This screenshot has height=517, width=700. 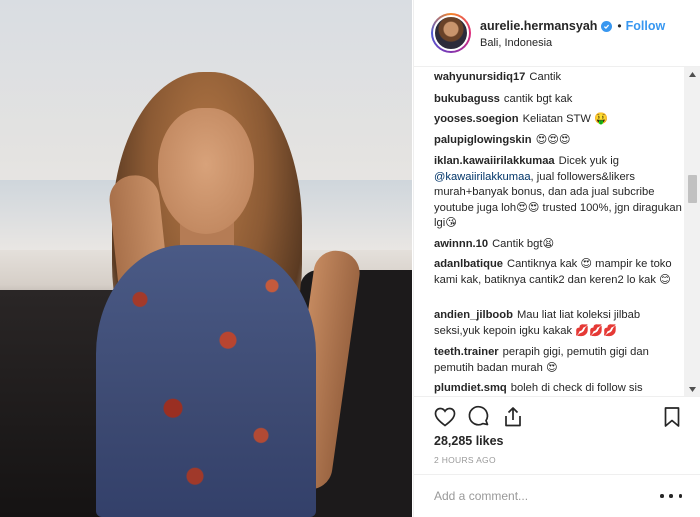 I want to click on avatar, so click(x=451, y=33).